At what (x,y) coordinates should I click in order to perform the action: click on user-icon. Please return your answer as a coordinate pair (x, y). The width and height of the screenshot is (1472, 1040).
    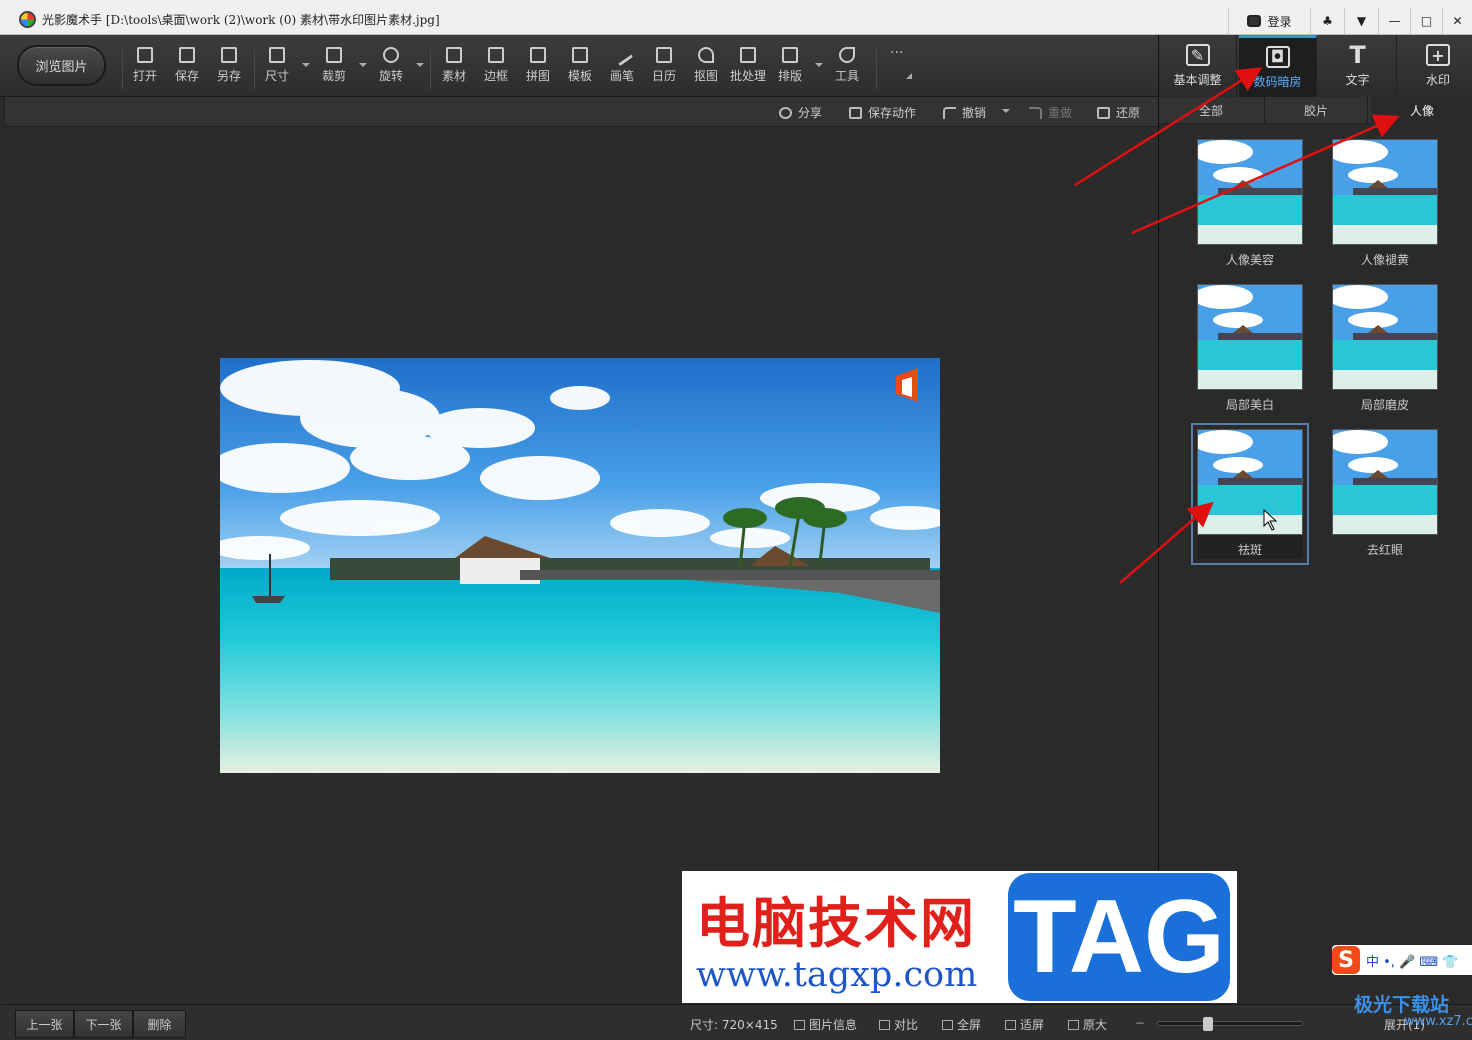
    Looking at the image, I should click on (1254, 21).